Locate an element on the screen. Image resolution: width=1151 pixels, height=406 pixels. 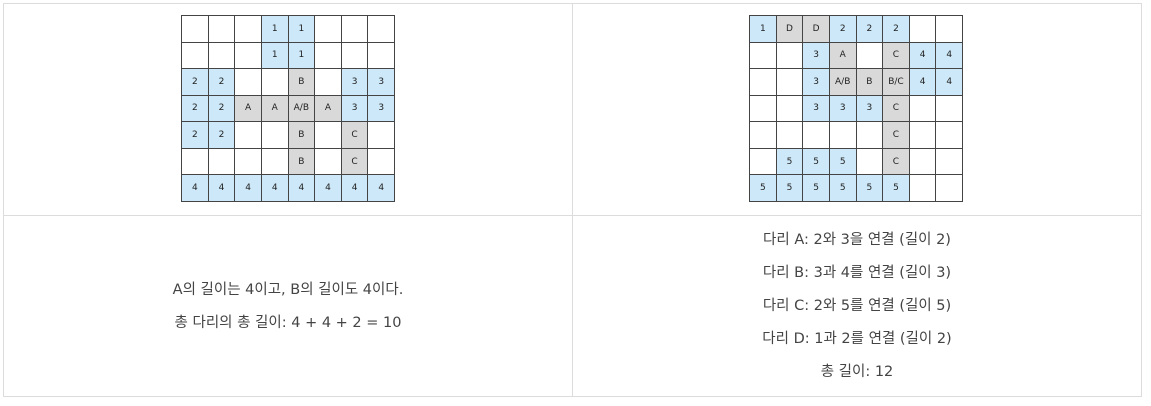
grid-cell-bridge: B/C is located at coordinates (896, 82).